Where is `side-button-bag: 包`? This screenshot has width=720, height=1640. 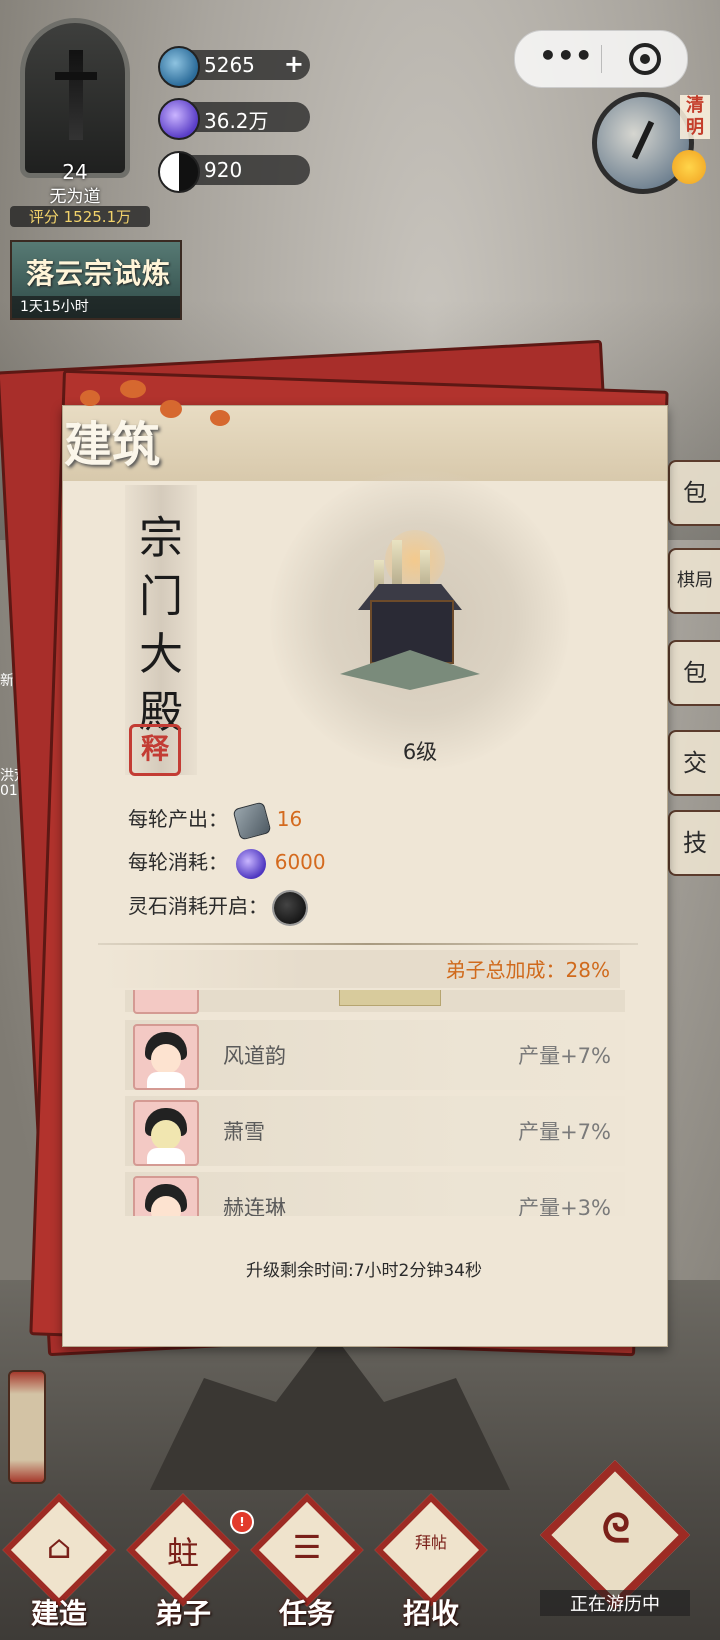
side-button-bag: 包 is located at coordinates (694, 493).